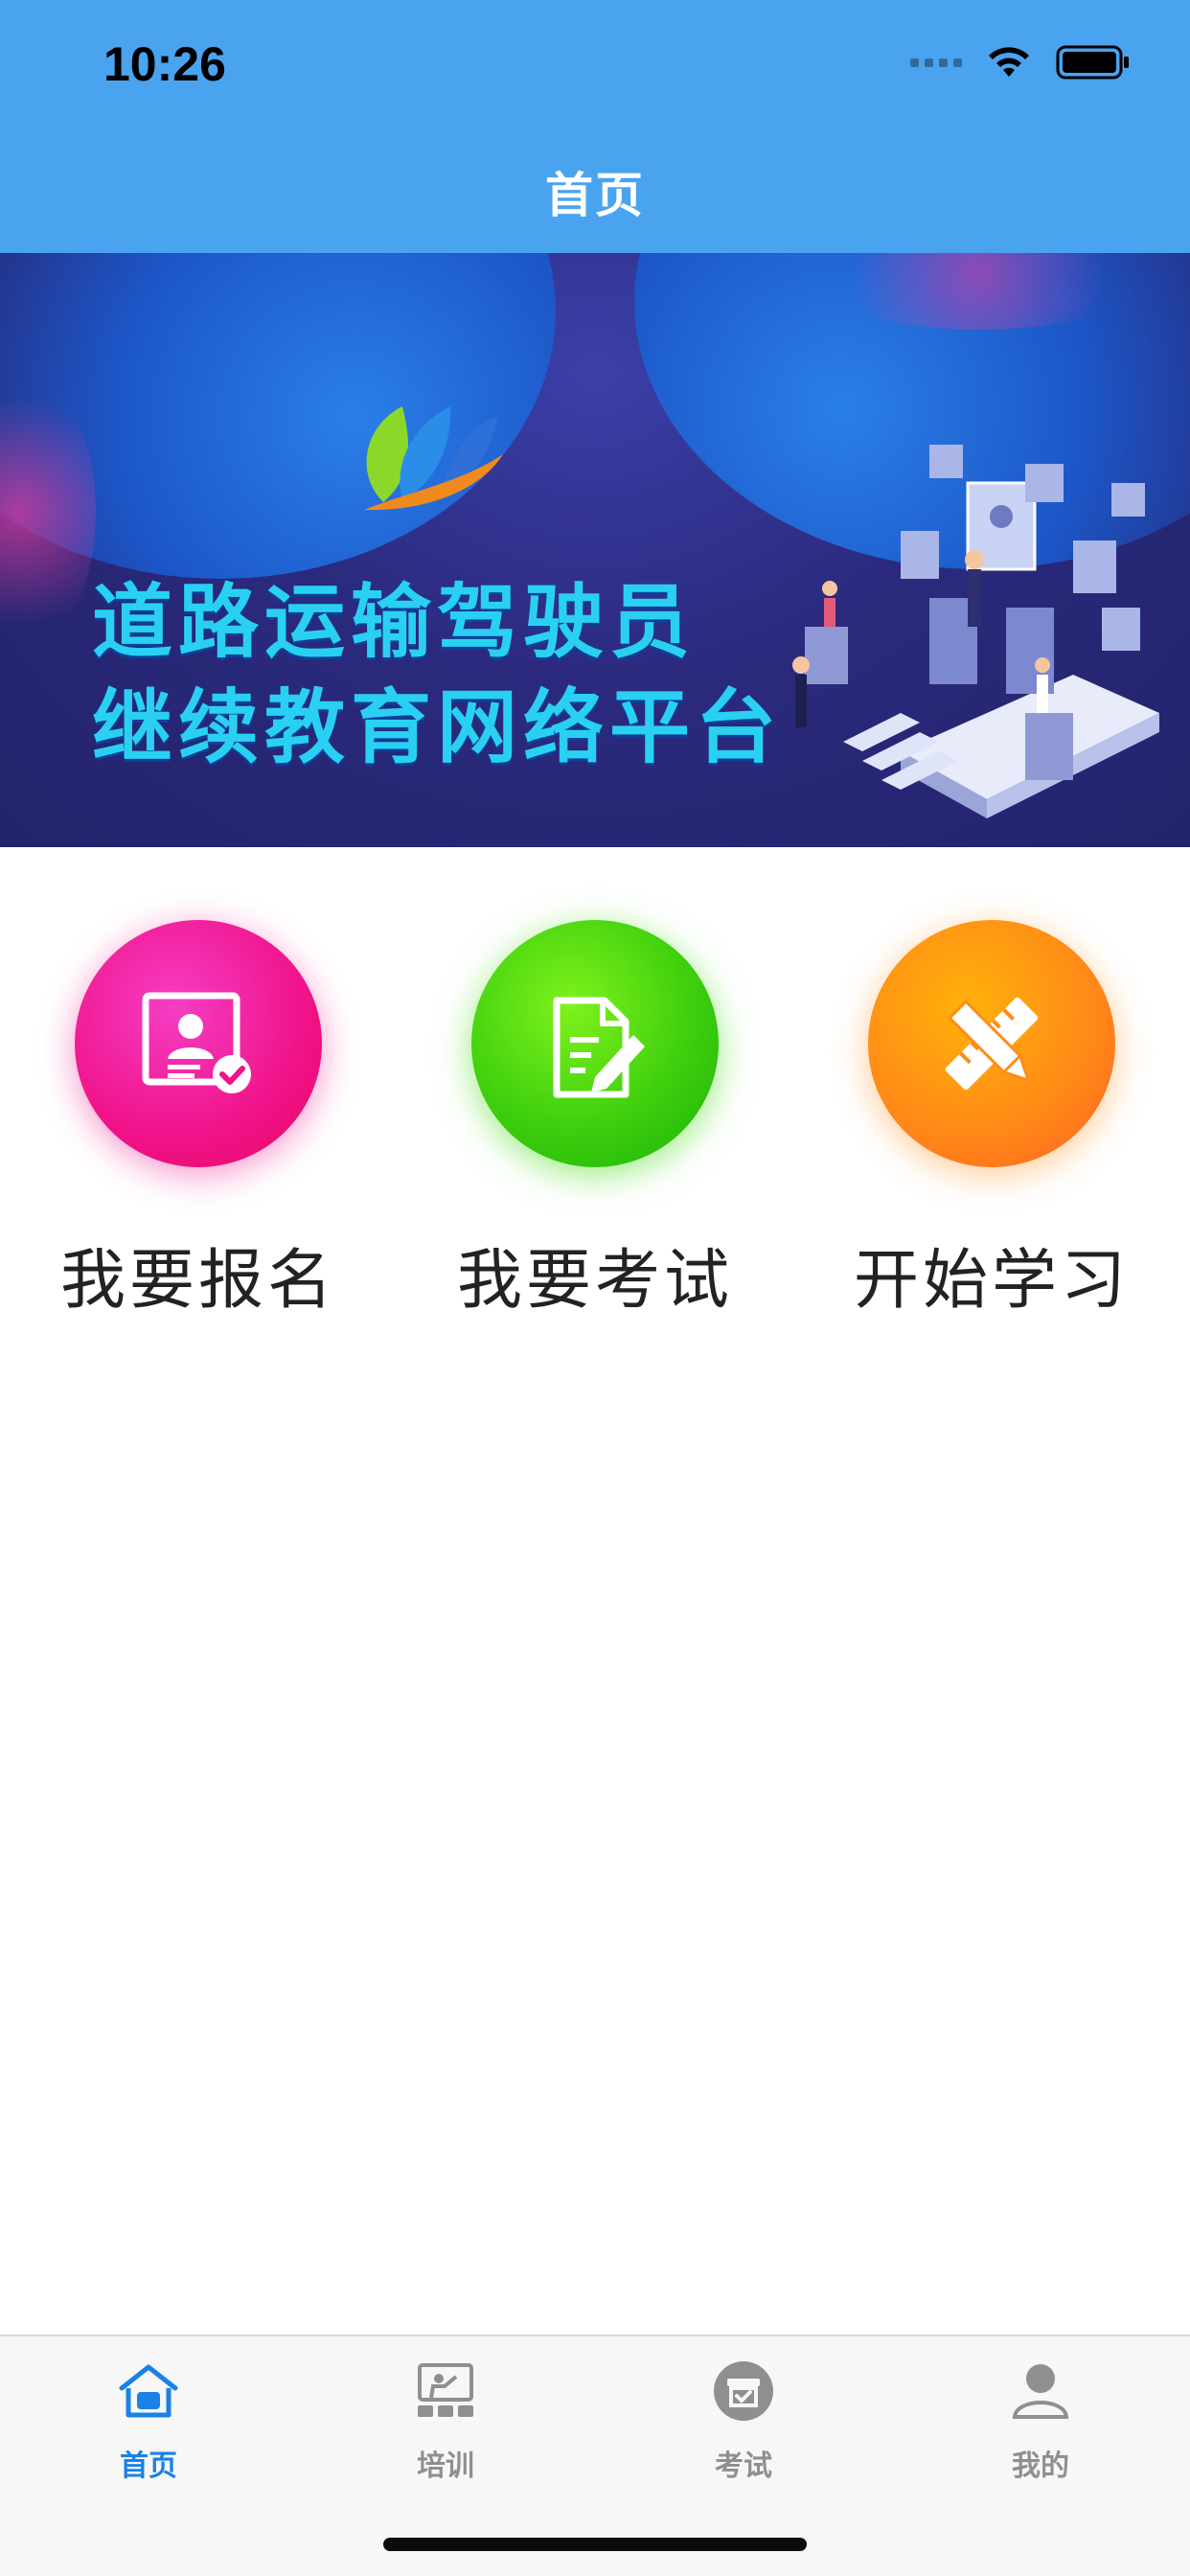  I want to click on tab-exam: 考试, so click(744, 2429).